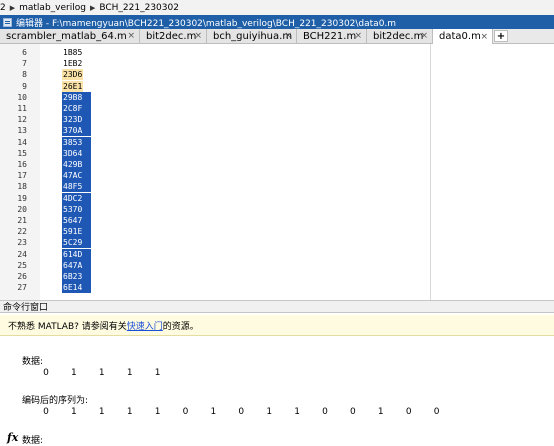 This screenshot has width=554, height=446. I want to click on code-line: 27 6E14, so click(215, 288).